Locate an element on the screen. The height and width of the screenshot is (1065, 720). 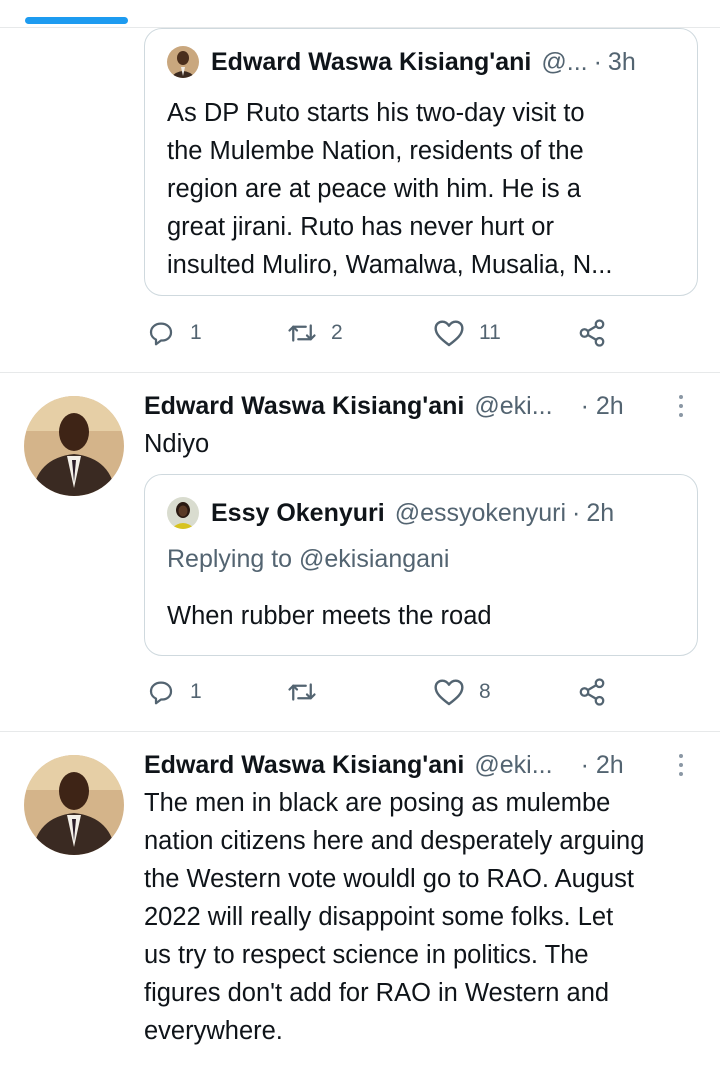
timestamp: 3h is located at coordinates (622, 62).